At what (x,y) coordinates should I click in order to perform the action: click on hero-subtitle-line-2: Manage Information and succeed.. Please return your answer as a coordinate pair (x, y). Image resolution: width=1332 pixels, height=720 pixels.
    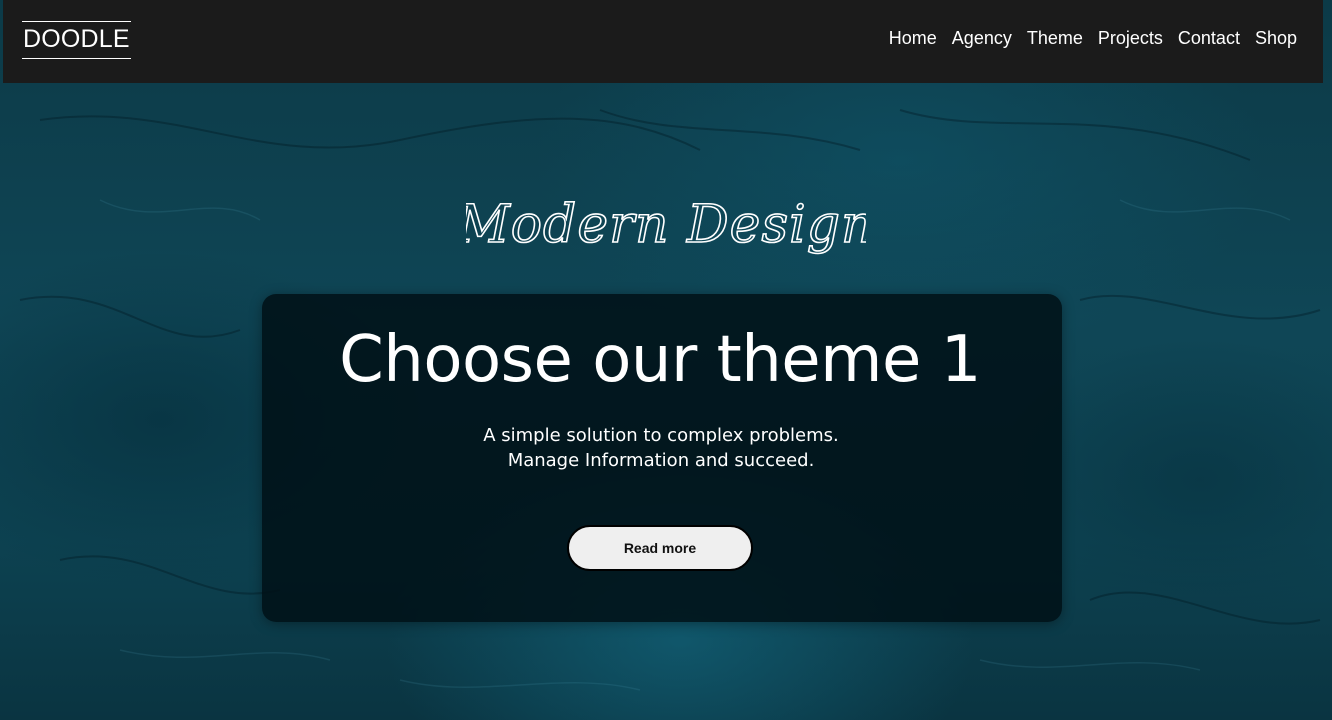
    Looking at the image, I should click on (661, 460).